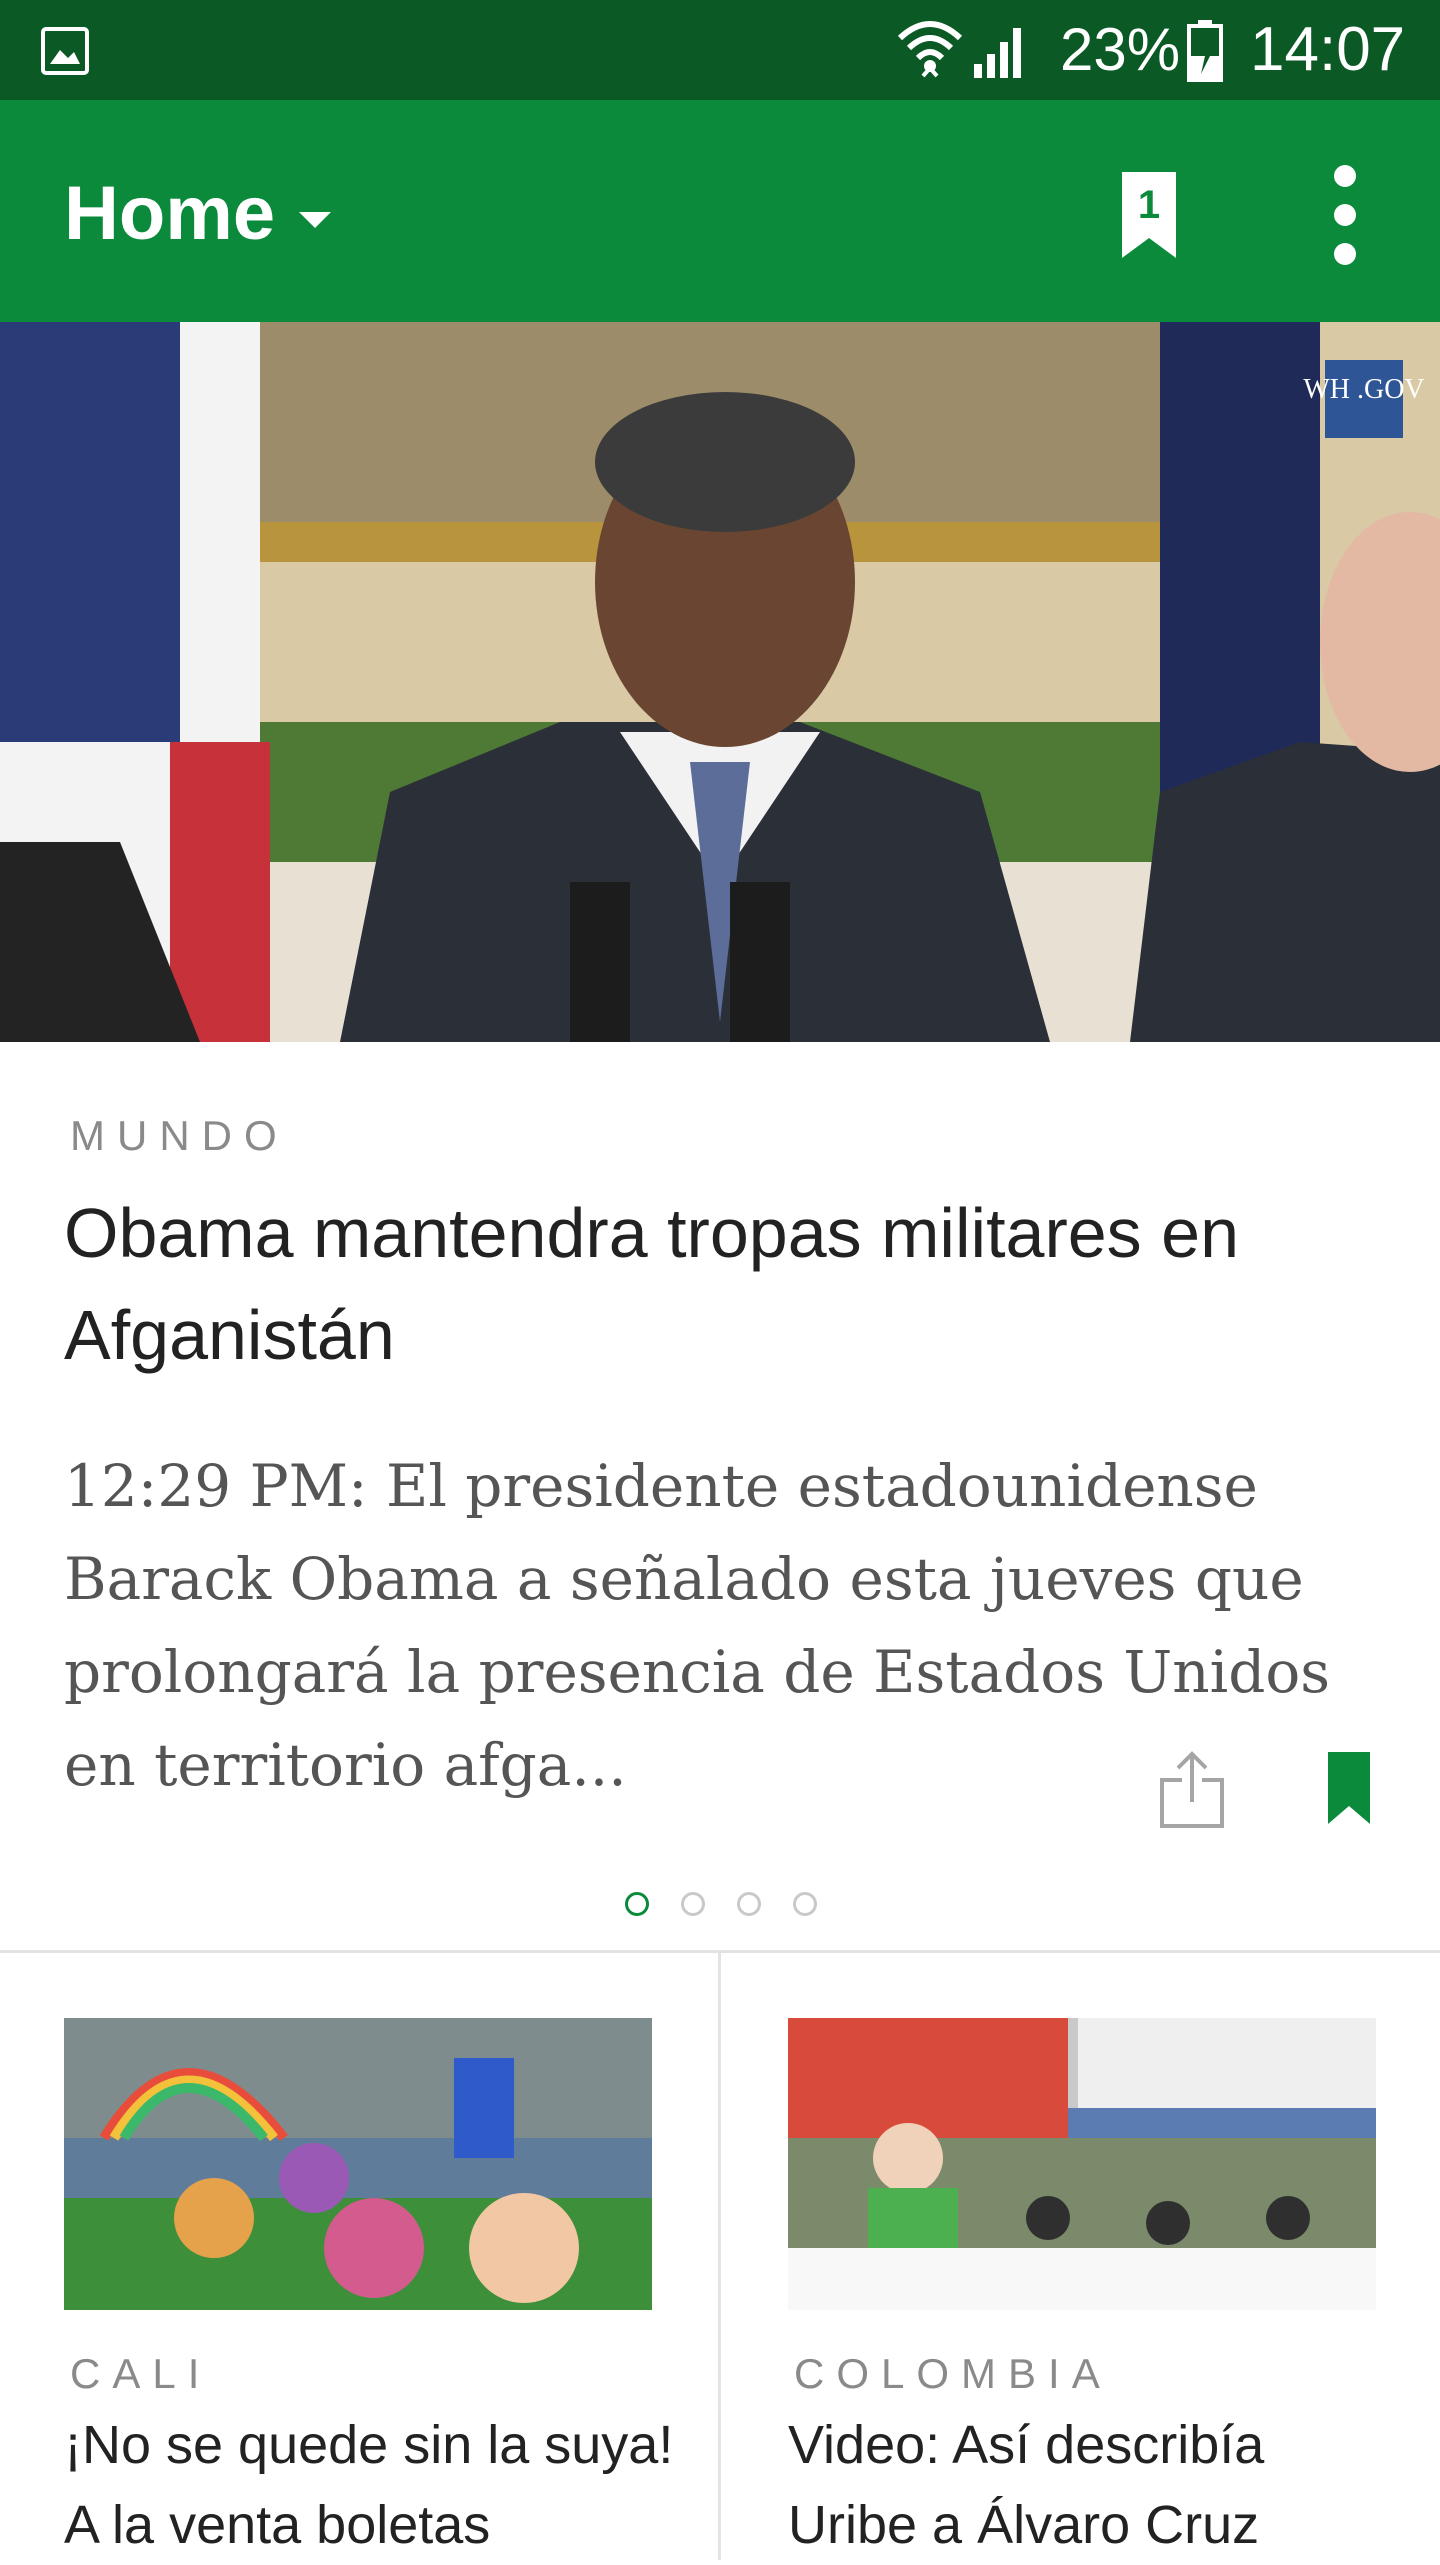 This screenshot has height=2565, width=1440. What do you see at coordinates (65, 51) in the screenshot?
I see `image-notification-icon` at bounding box center [65, 51].